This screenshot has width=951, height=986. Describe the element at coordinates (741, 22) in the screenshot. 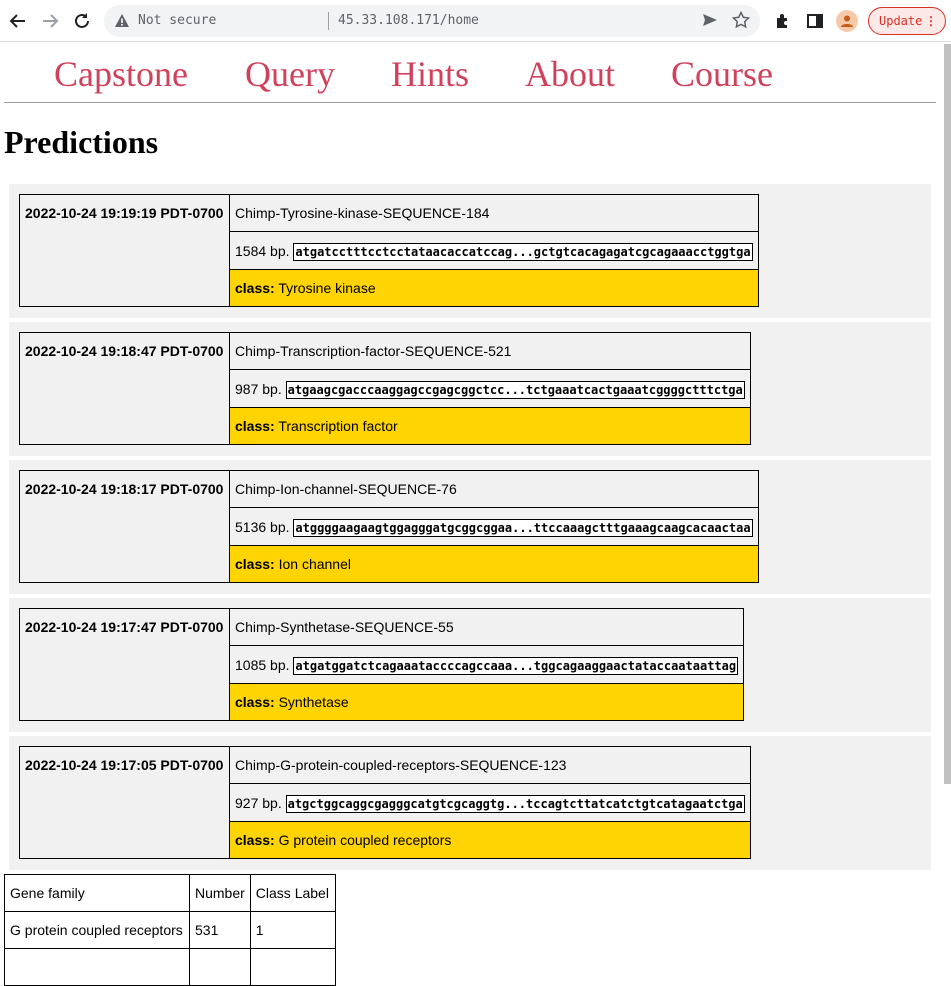

I see `bookmark-star-icon` at that location.